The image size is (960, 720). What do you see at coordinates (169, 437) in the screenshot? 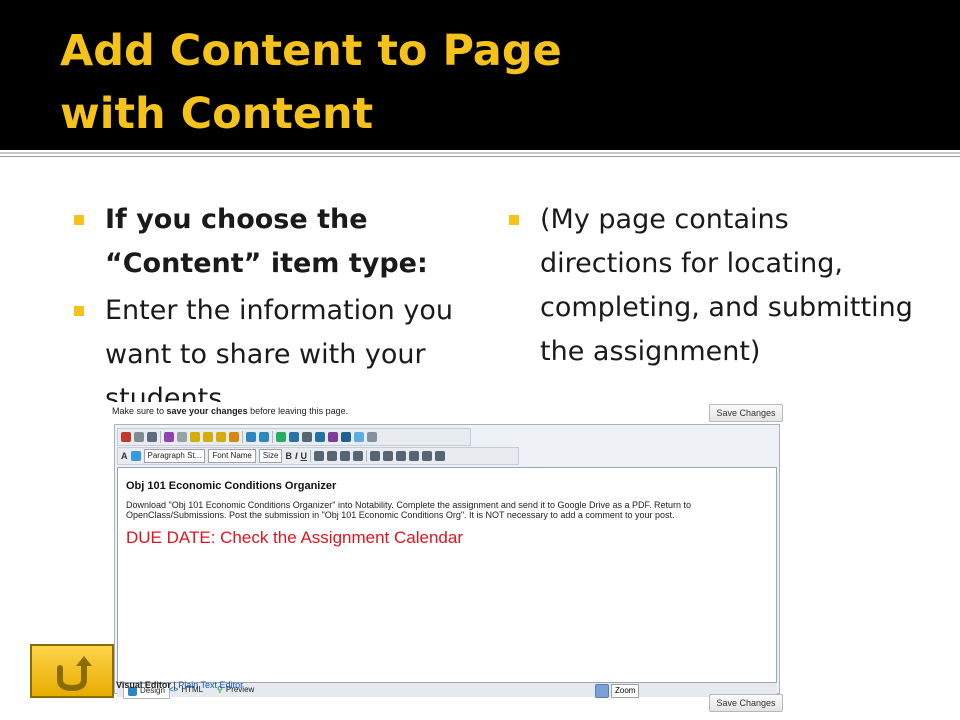
I see `cut-icon` at bounding box center [169, 437].